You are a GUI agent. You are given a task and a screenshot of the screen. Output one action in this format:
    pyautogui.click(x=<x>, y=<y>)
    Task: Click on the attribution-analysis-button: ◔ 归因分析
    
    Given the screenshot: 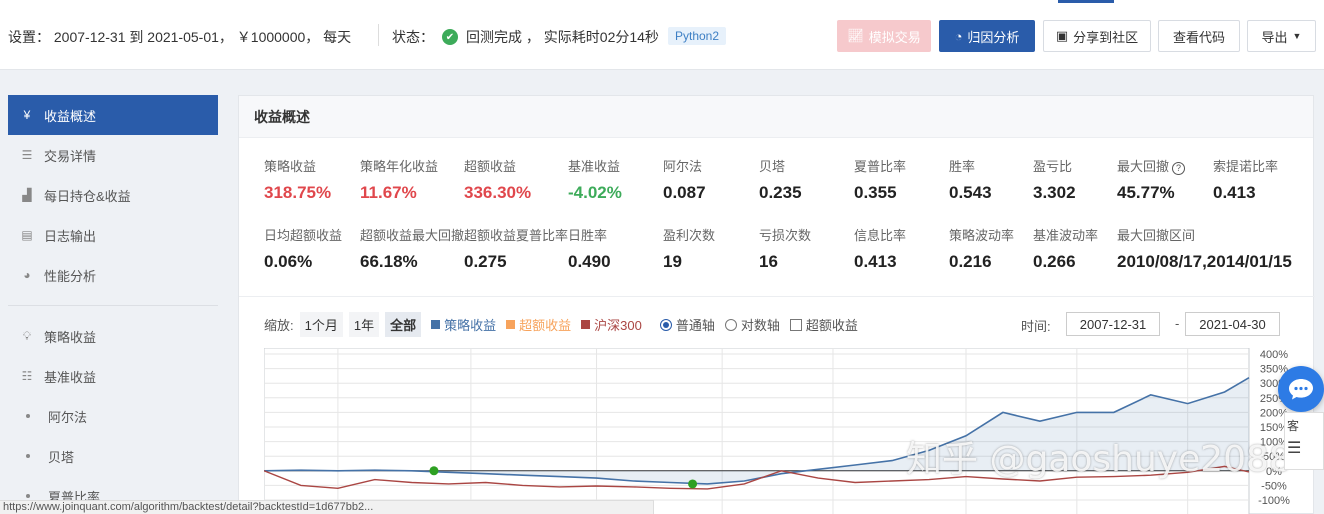 What is the action you would take?
    pyautogui.click(x=987, y=36)
    